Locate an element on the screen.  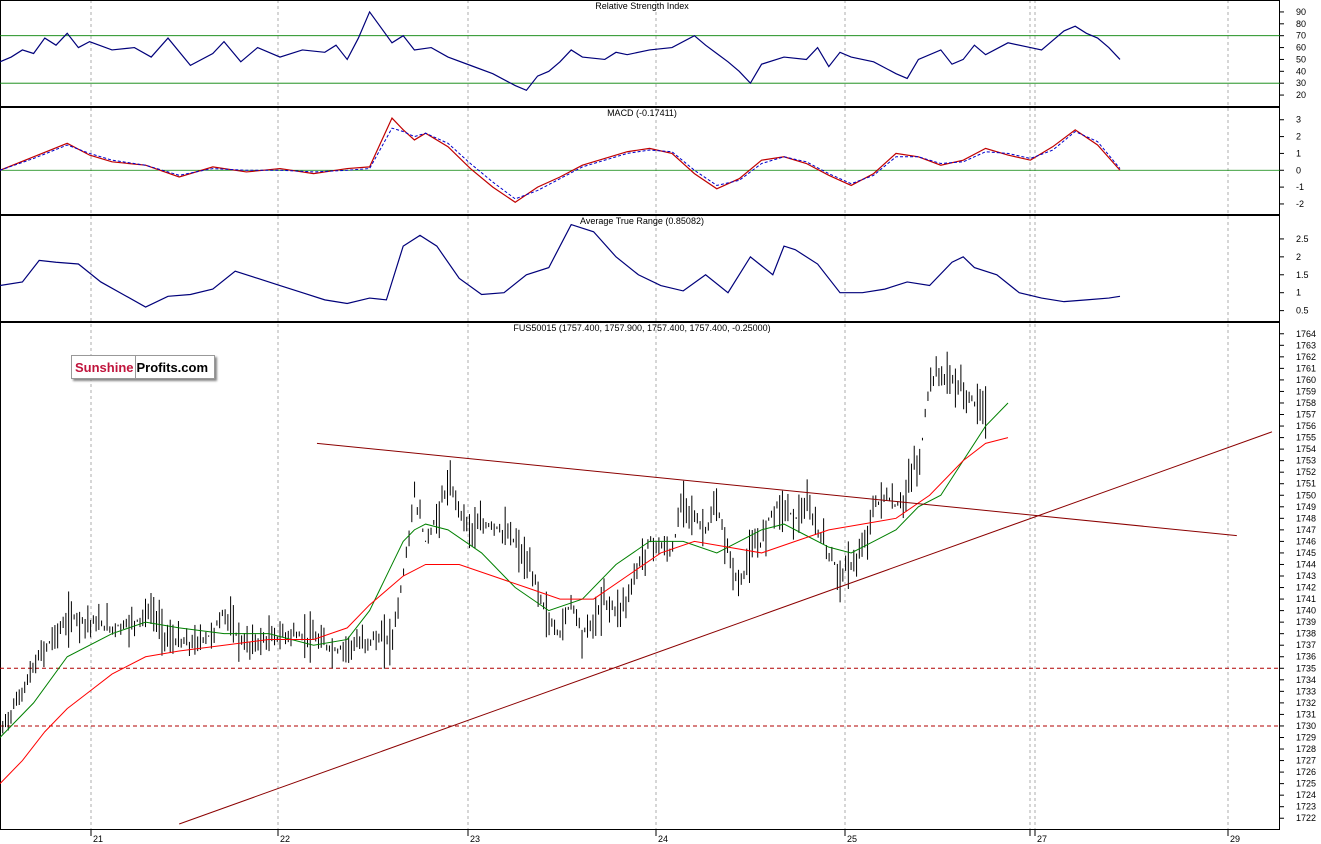
x-tick-label-1: 22 is located at coordinates (285, 839).